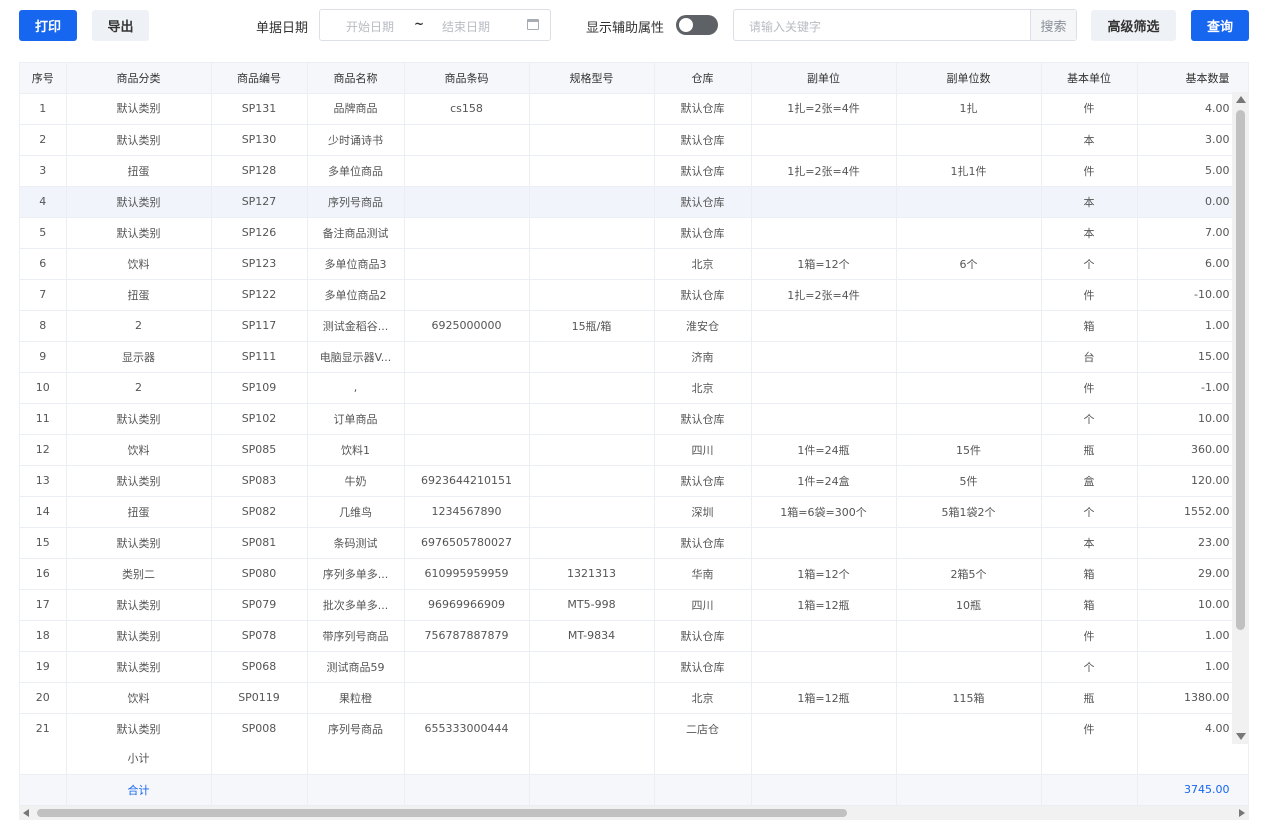 The width and height of the screenshot is (1268, 835). What do you see at coordinates (356, 419) in the screenshot?
I see `table-cell: 订单商品` at bounding box center [356, 419].